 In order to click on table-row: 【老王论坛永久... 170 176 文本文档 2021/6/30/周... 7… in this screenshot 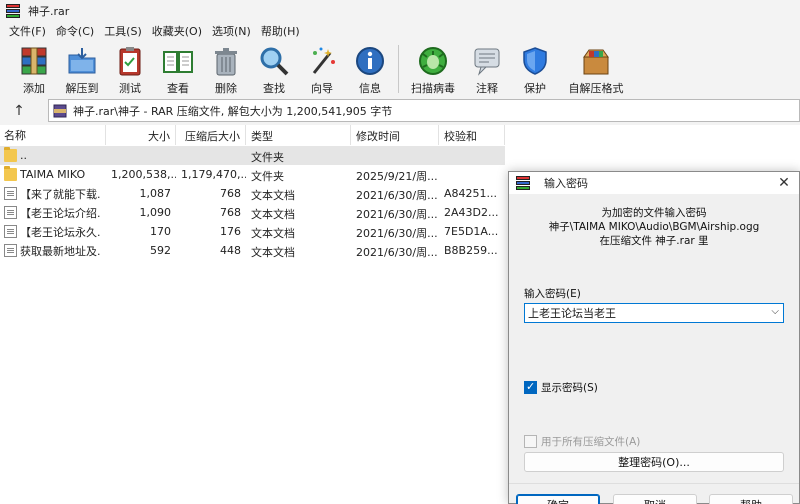, I will do `click(252, 231)`.